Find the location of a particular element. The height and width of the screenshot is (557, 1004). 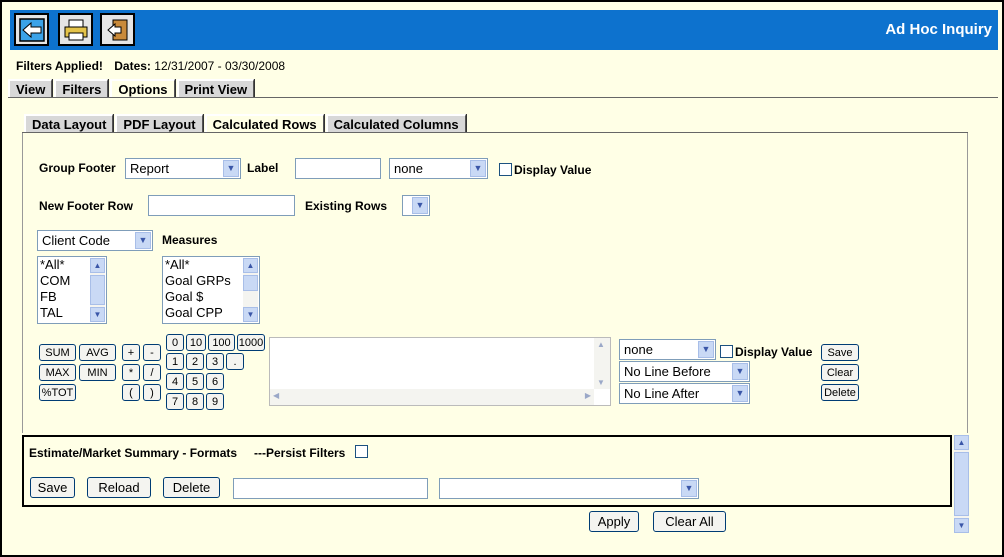

filters-applied-label: Filters Applied! is located at coordinates (59, 66).